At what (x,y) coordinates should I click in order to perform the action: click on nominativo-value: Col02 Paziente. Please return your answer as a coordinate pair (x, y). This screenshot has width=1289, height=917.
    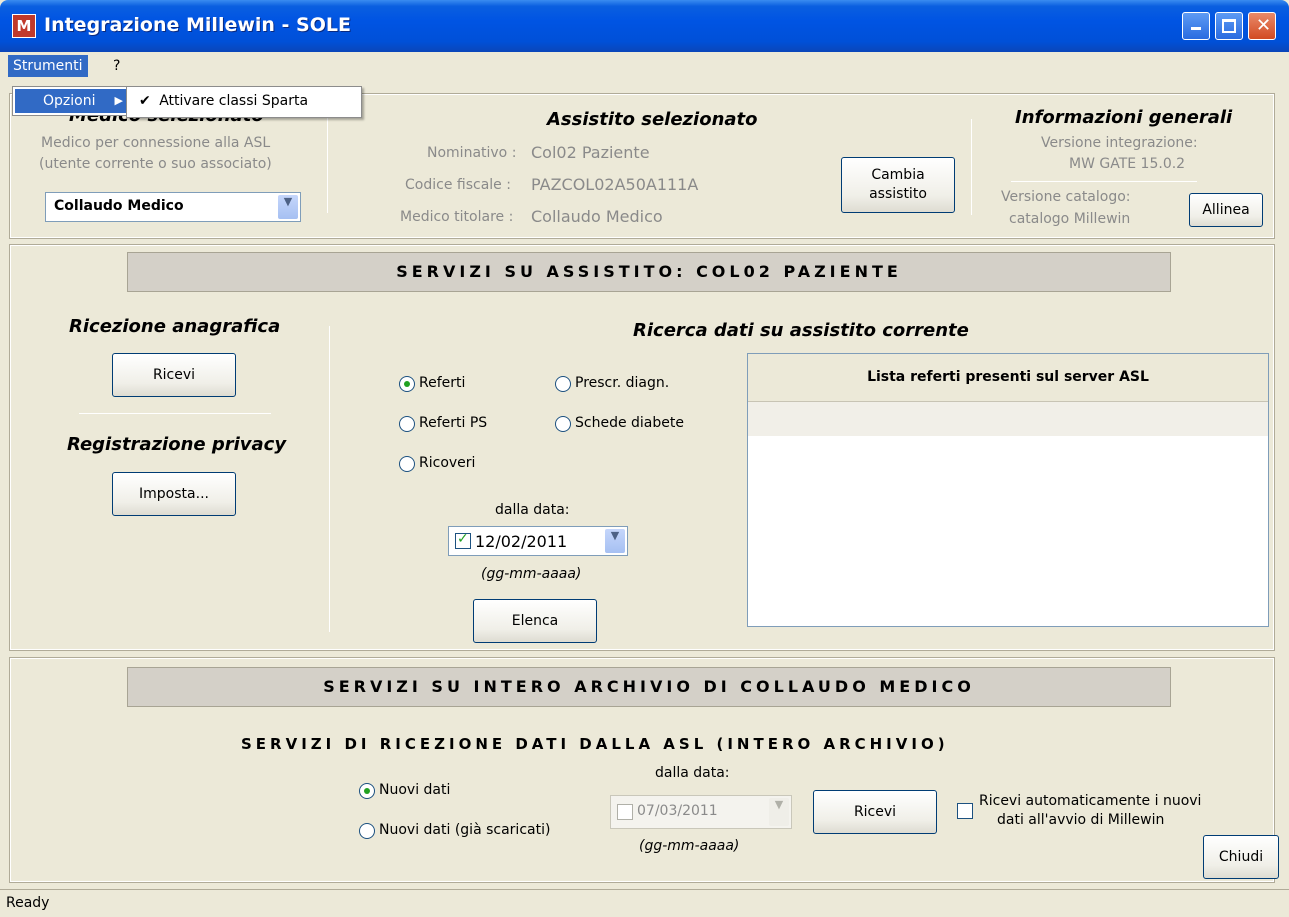
    Looking at the image, I should click on (590, 152).